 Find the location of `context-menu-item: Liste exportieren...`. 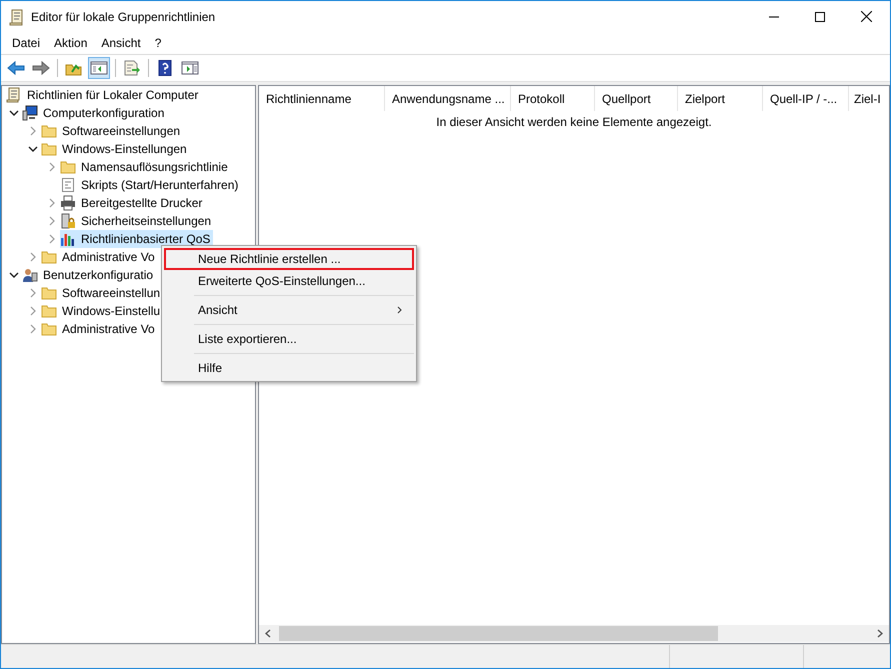

context-menu-item: Liste exportieren... is located at coordinates (289, 339).